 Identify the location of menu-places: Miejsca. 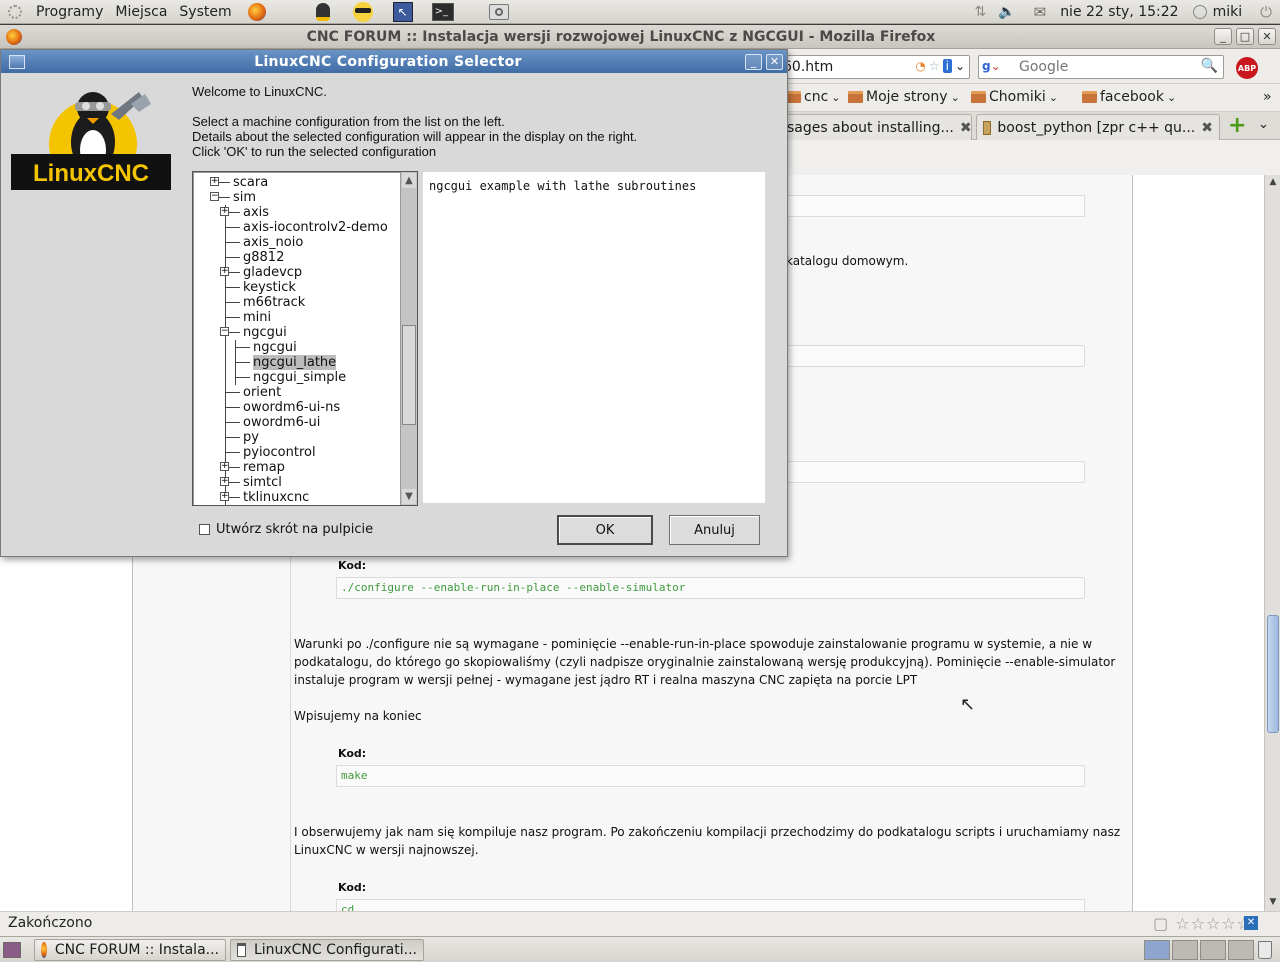
(141, 12).